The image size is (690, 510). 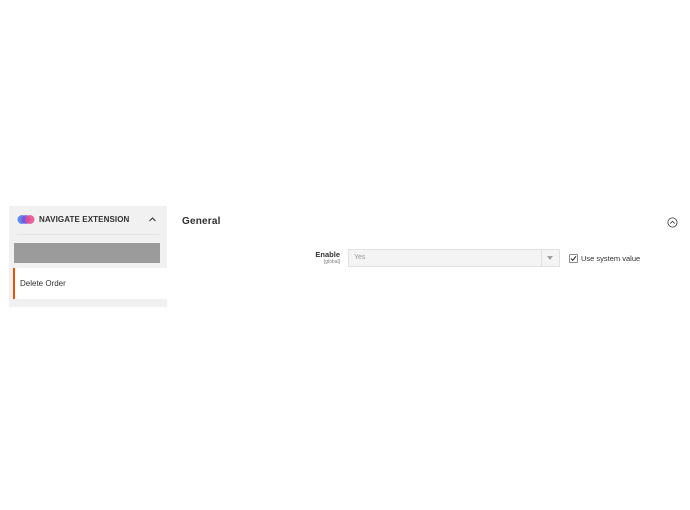 What do you see at coordinates (87, 253) in the screenshot?
I see `redacted-nav-item` at bounding box center [87, 253].